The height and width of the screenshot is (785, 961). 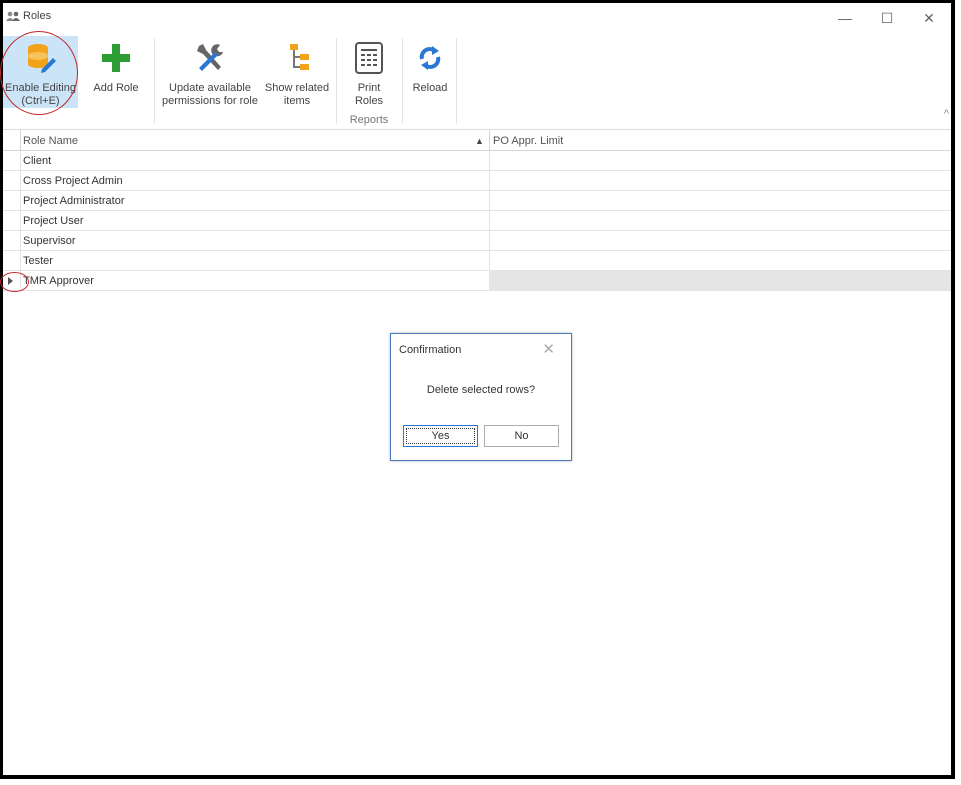 I want to click on yes-button: Yes, so click(x=440, y=436).